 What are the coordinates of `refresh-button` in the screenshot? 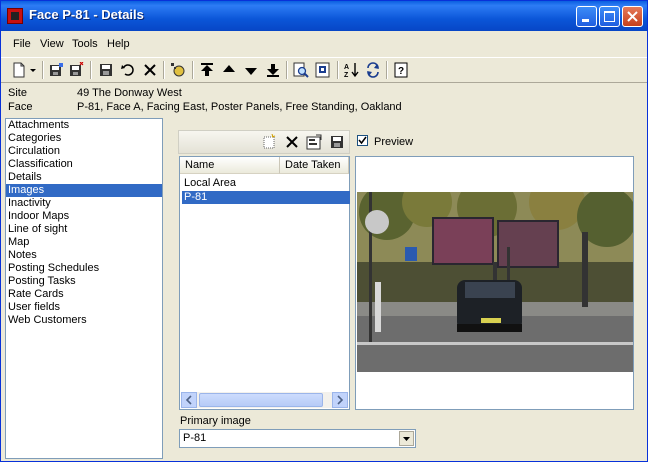 It's located at (373, 70).